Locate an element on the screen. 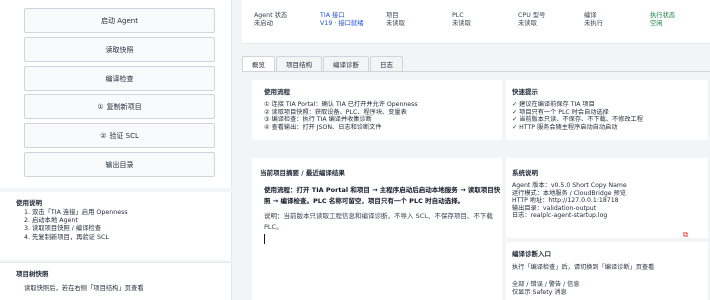 The width and height of the screenshot is (710, 300). system-info-item: HTTP 地址：http://127.0.0.1:18718 is located at coordinates (565, 201).